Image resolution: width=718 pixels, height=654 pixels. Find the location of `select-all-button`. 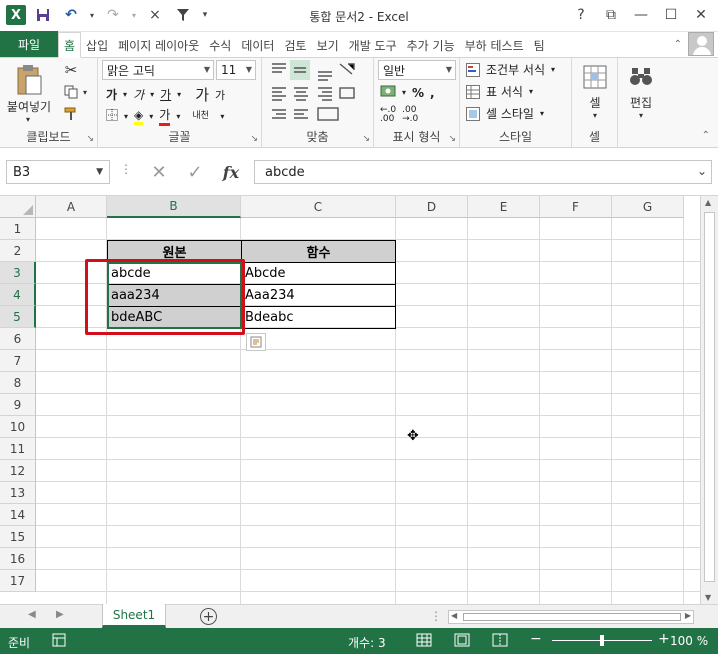

select-all-button is located at coordinates (18, 207).